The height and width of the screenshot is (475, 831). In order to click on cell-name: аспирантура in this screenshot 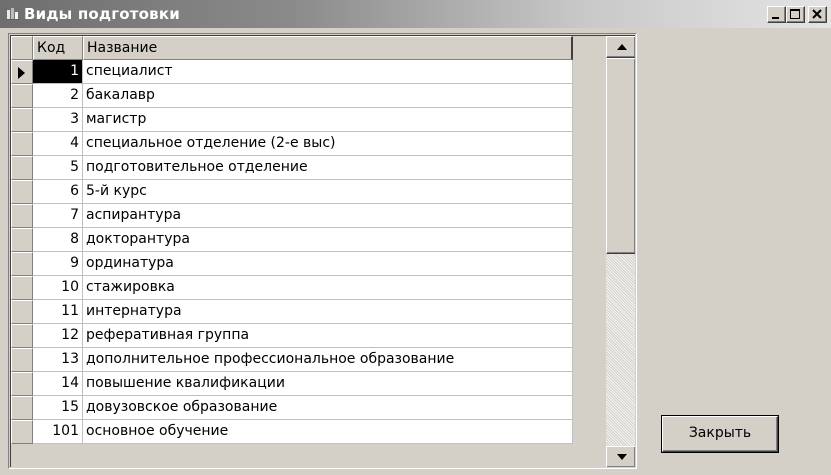, I will do `click(328, 216)`.